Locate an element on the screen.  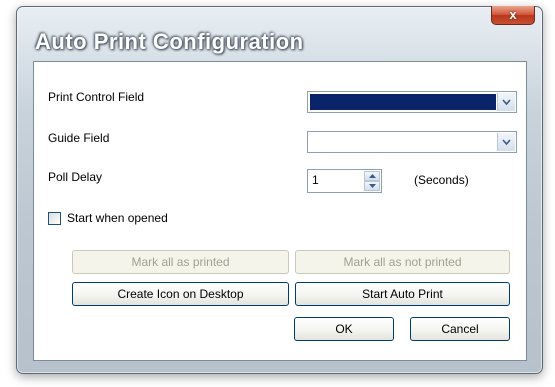
spin-up-icon is located at coordinates (372, 176).